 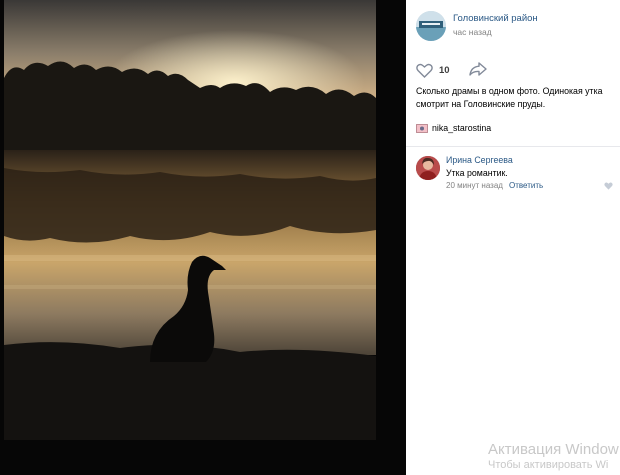 What do you see at coordinates (422, 128) in the screenshot?
I see `camera-icon` at bounding box center [422, 128].